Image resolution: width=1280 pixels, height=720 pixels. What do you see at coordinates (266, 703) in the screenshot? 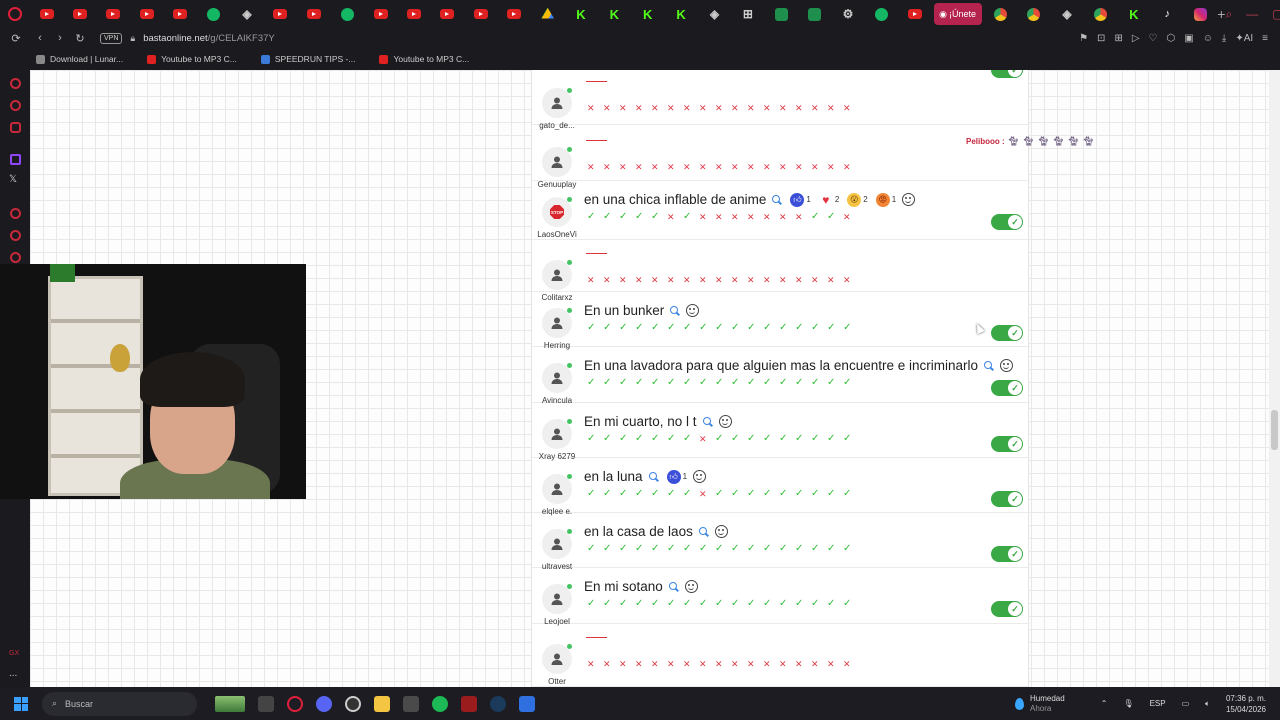
I see `file-manager-icon` at bounding box center [266, 703].